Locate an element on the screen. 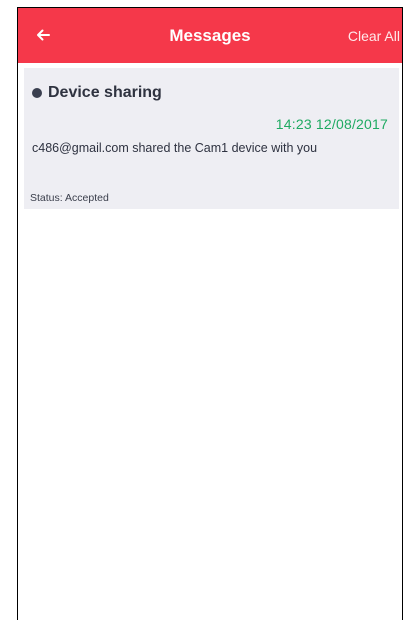 The height and width of the screenshot is (625, 406). app-header: Messages Clear All is located at coordinates (210, 35).